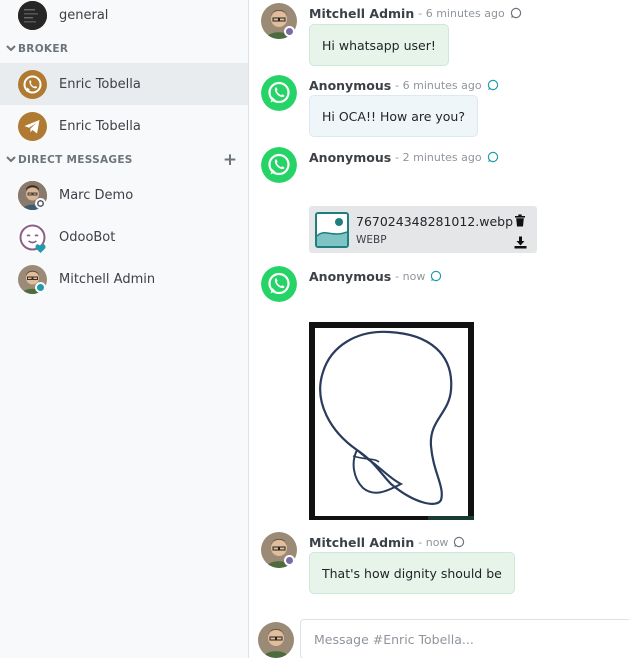 The width and height of the screenshot is (629, 658). What do you see at coordinates (276, 640) in the screenshot?
I see `composer-avatar` at bounding box center [276, 640].